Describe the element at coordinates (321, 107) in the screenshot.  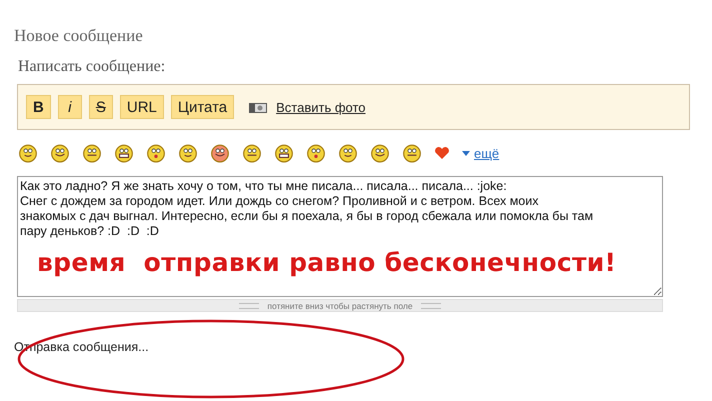
I see `insert-photo-link: Вставить фото` at that location.